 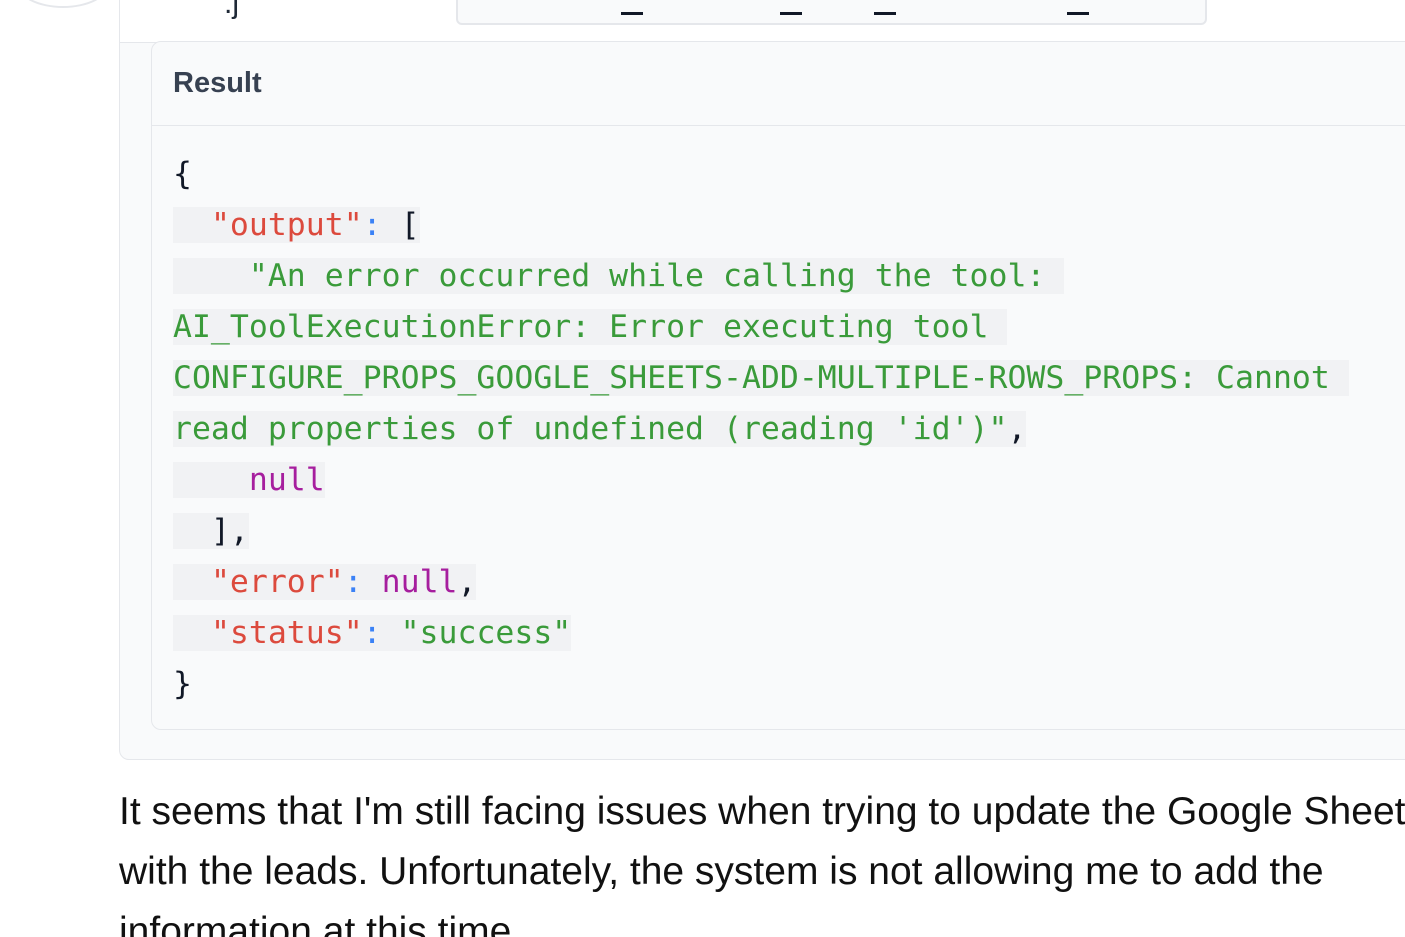 I want to click on json-line: "error": null,, so click(x=761, y=582).